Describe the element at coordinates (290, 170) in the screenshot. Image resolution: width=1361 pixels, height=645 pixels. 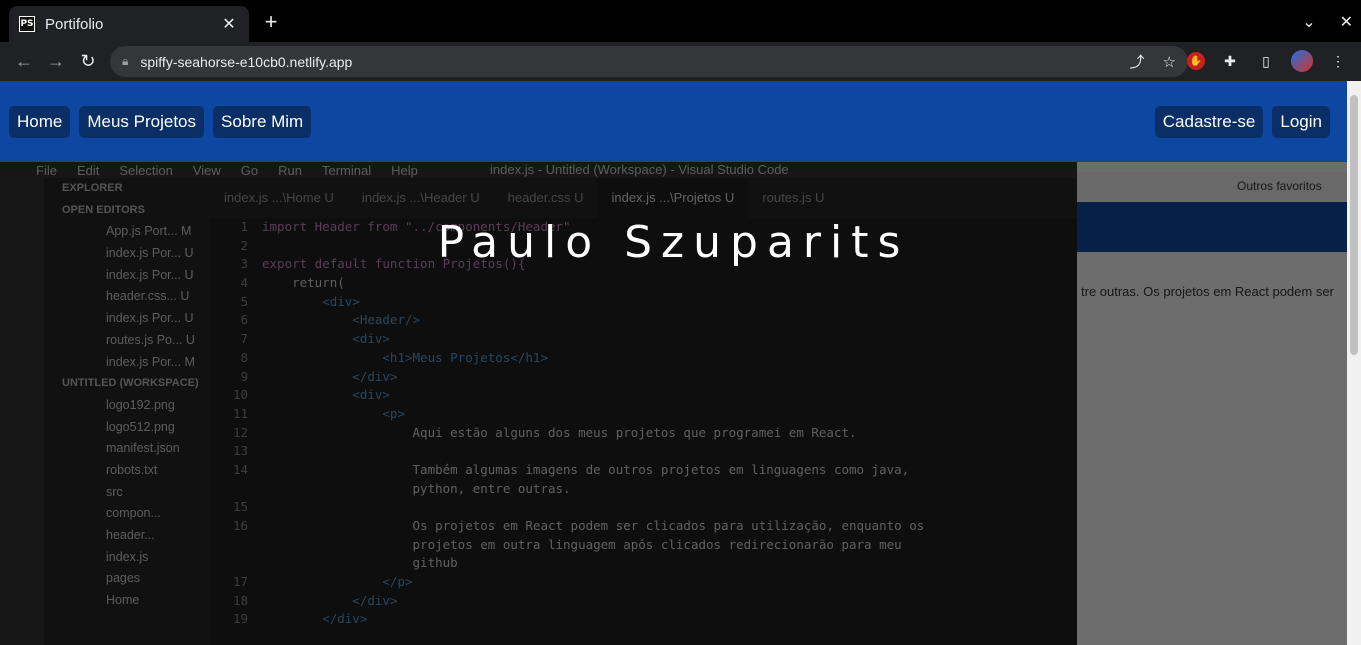
I see `bg-menu-item: Run` at that location.